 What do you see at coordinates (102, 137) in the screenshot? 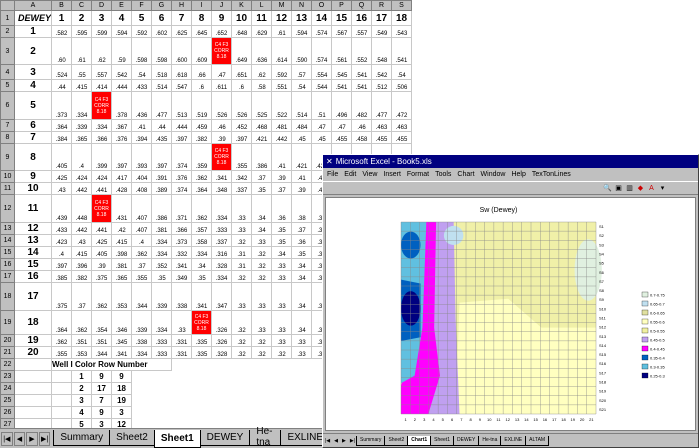
I see `data-cell: .366` at bounding box center [102, 137].